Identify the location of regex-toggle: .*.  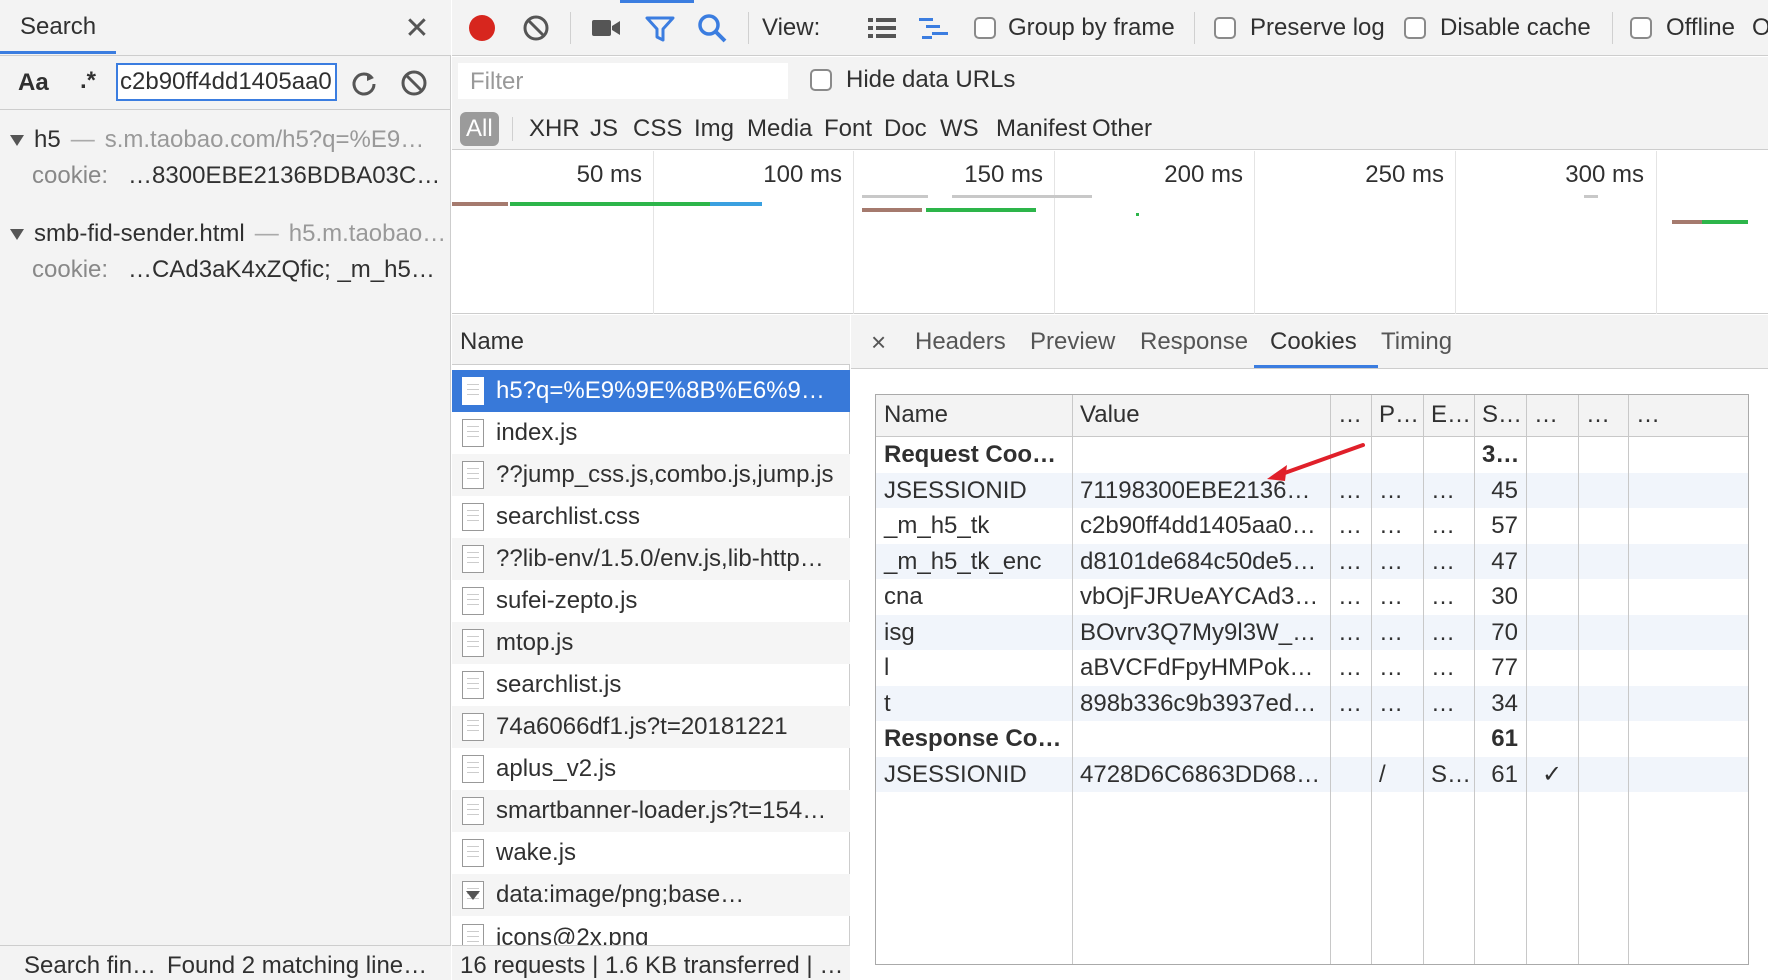
(88, 81).